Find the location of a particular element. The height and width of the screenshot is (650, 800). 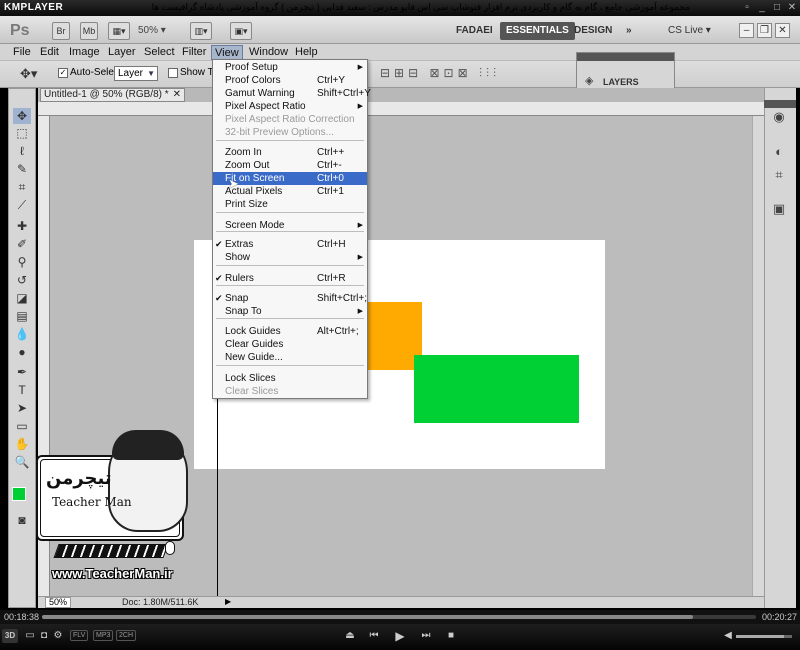

mini-bridge-panel-icon: ▣ is located at coordinates (779, 209).